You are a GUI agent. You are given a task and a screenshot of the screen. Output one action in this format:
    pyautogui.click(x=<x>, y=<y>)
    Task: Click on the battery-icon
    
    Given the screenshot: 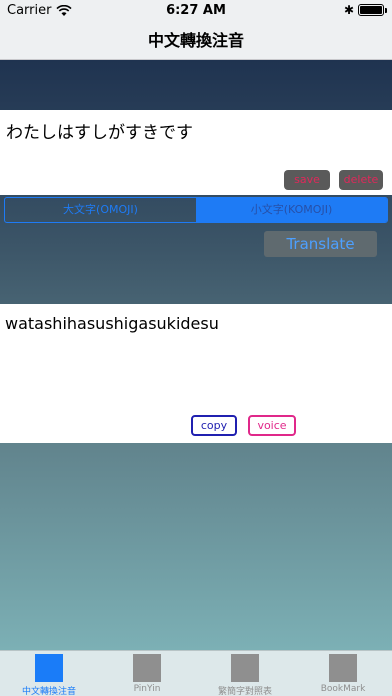 What is the action you would take?
    pyautogui.click(x=372, y=10)
    